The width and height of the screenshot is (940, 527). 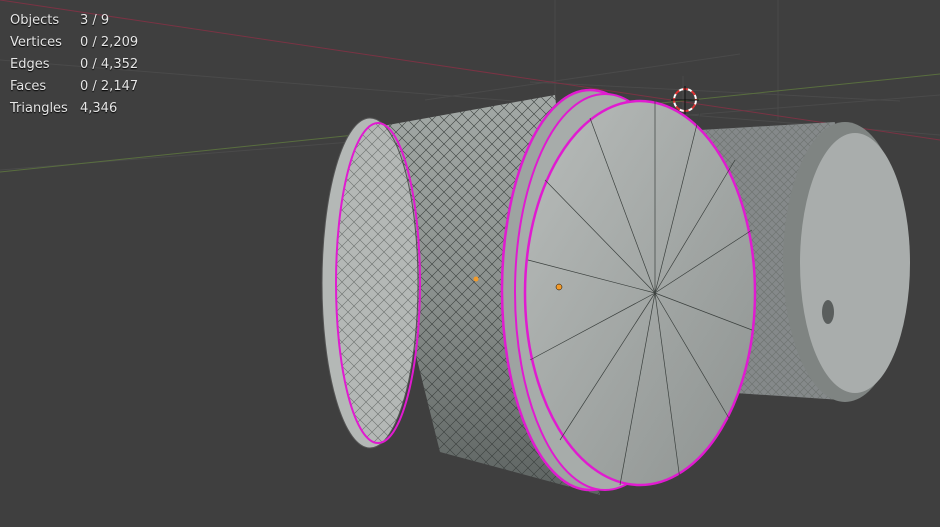 I want to click on origin-dot, so click(x=559, y=287).